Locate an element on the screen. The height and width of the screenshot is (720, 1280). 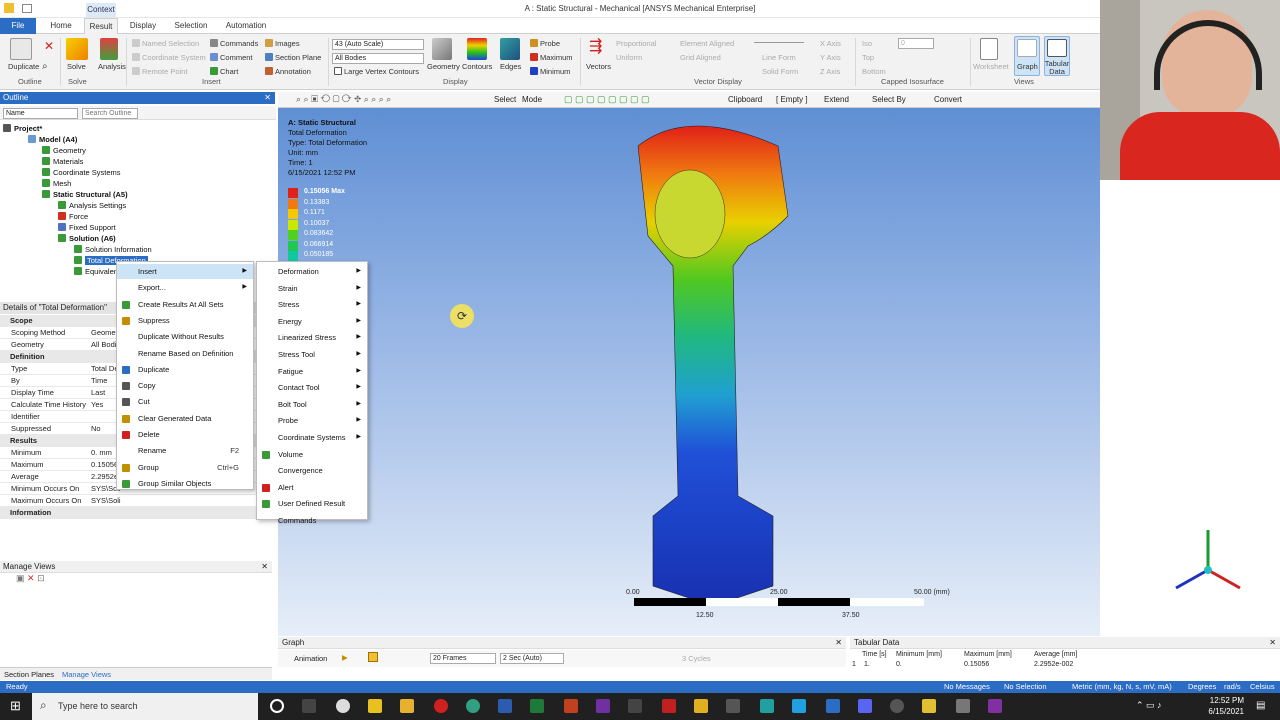
tree-item-materials: Materials is located at coordinates (62, 161).